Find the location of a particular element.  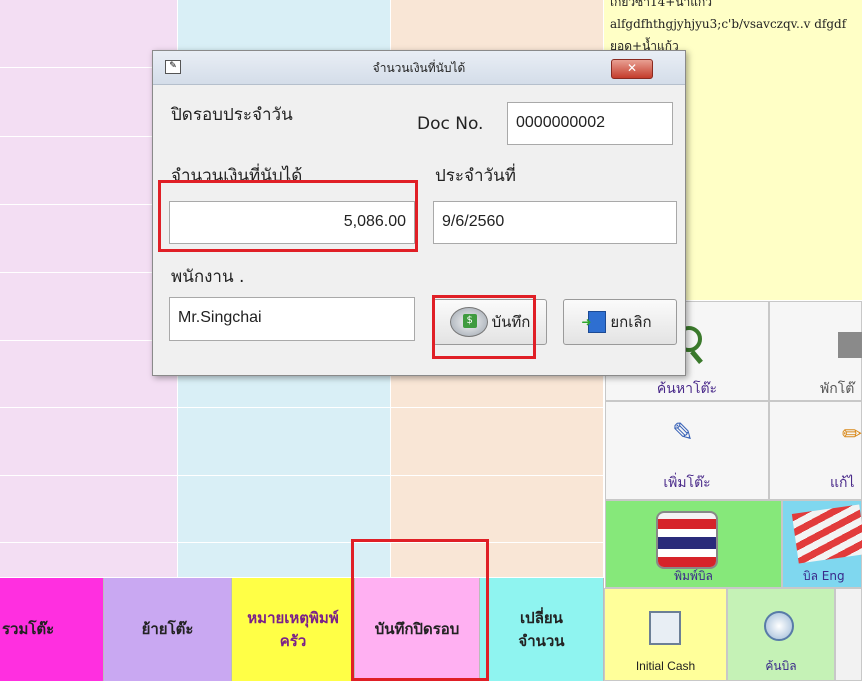

print-bill-label: พิมพ์บิล is located at coordinates (693, 576).